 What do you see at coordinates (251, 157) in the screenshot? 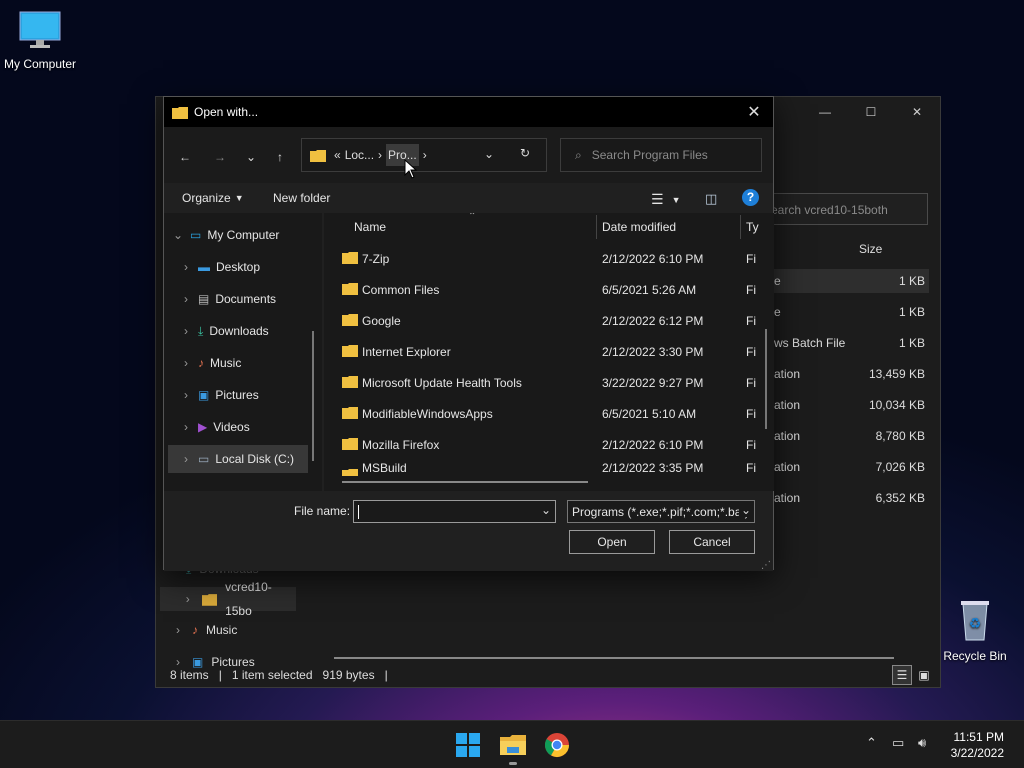
I see `recent-locations-button: ⌄` at bounding box center [251, 157].